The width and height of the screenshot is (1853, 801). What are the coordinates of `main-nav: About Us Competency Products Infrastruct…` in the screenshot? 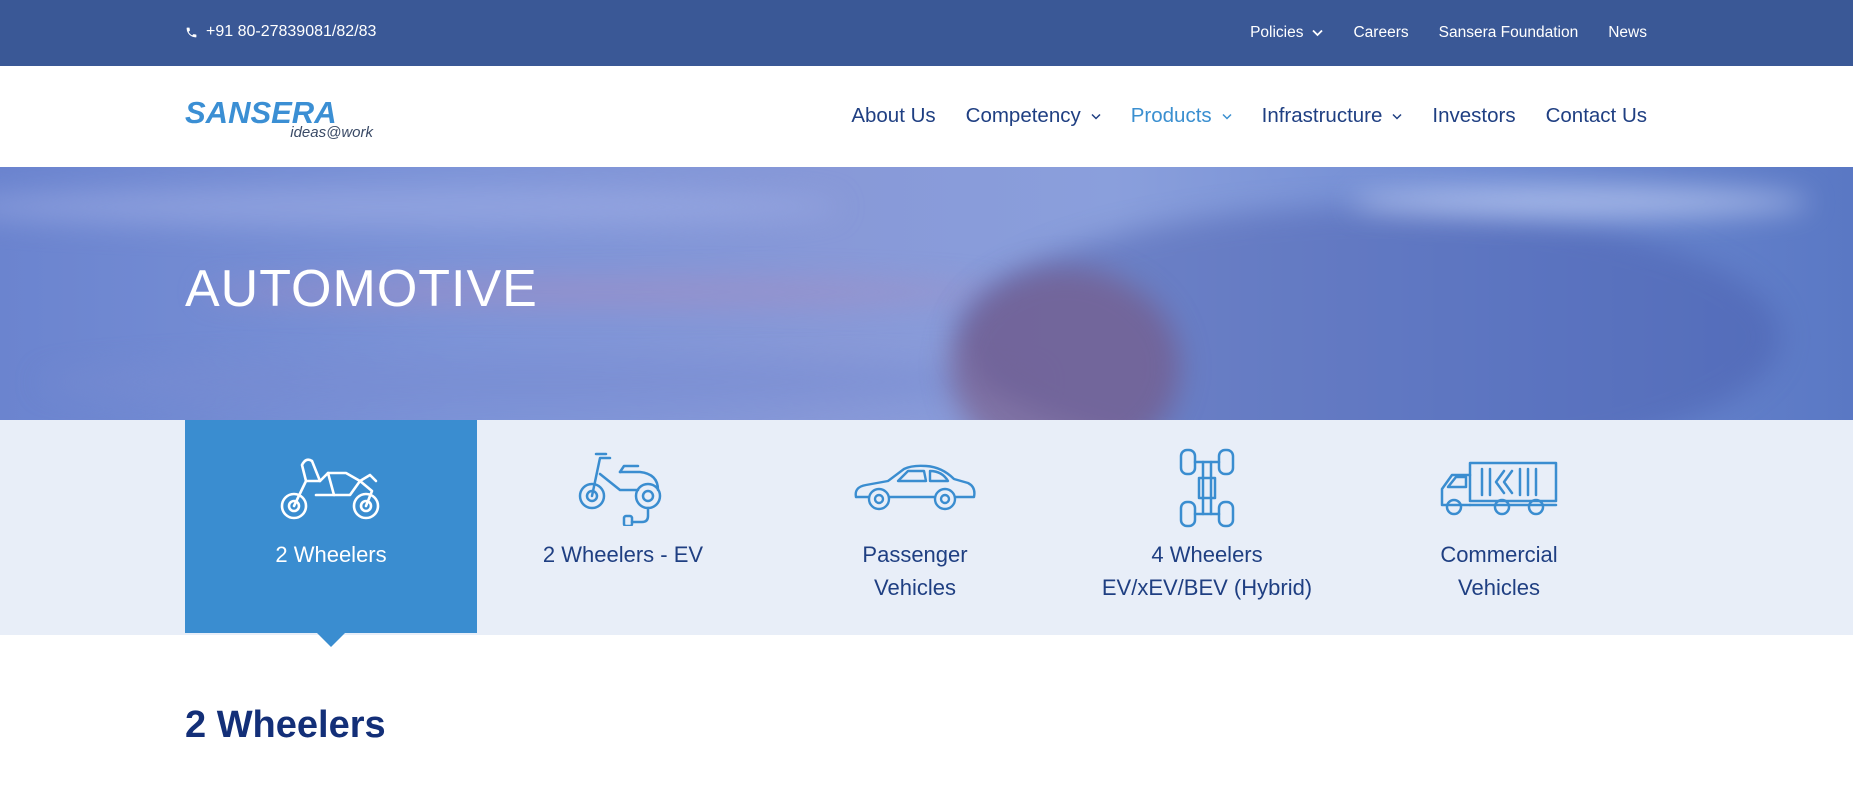 It's located at (1249, 116).